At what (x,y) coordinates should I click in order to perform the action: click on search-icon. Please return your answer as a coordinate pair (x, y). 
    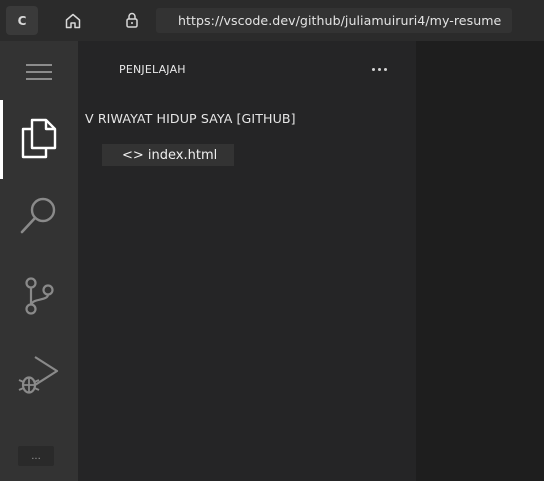
    Looking at the image, I should click on (38, 215).